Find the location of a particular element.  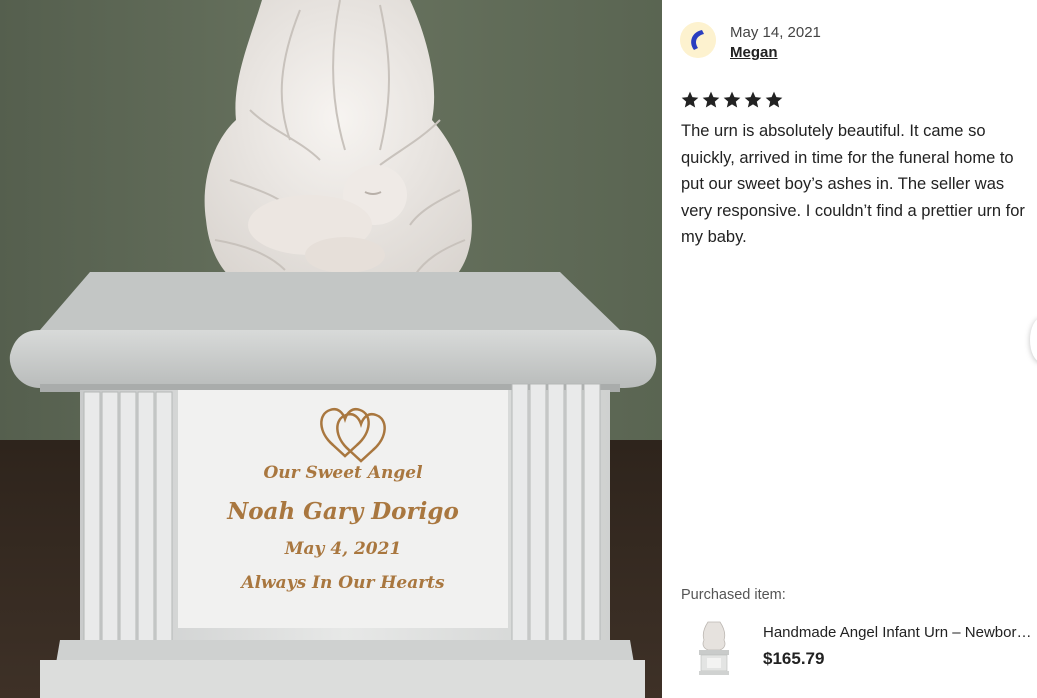

urn-thumbnail-image is located at coordinates (714, 648).